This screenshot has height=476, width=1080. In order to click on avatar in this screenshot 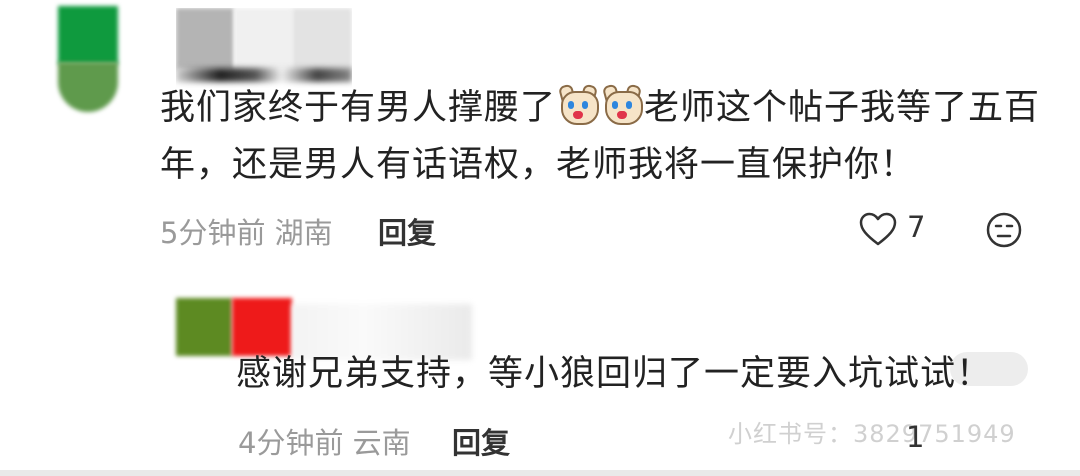, I will do `click(88, 35)`.